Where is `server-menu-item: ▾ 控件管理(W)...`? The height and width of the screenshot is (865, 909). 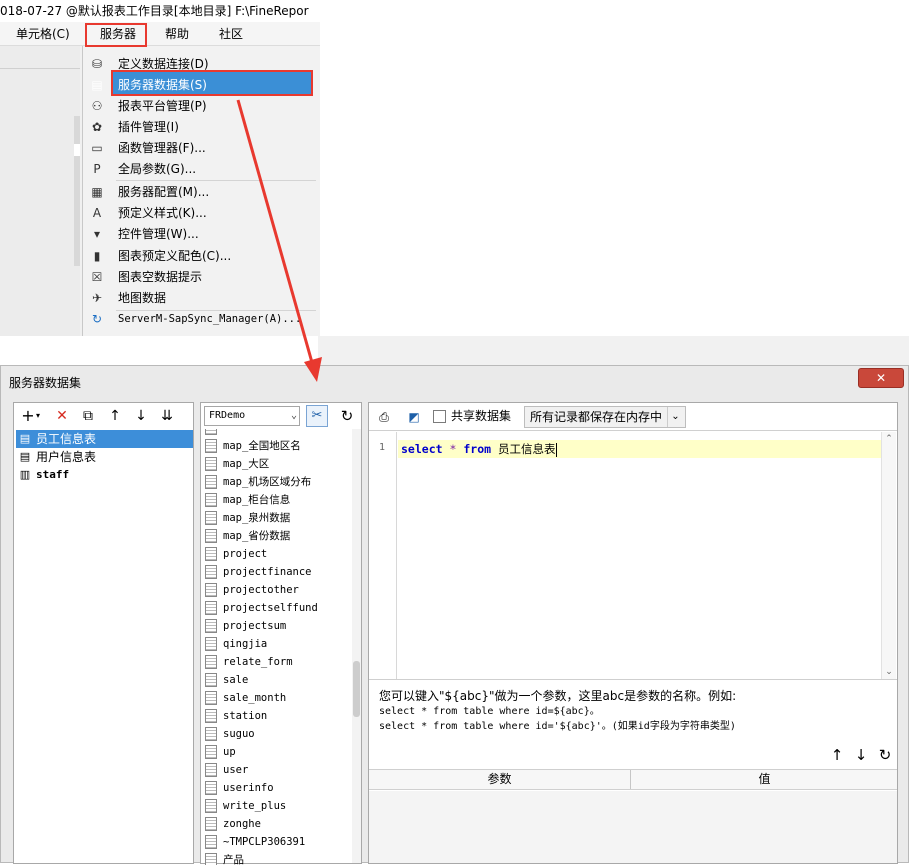
server-menu-item: ▾ 控件管理(W)... is located at coordinates (201, 234).